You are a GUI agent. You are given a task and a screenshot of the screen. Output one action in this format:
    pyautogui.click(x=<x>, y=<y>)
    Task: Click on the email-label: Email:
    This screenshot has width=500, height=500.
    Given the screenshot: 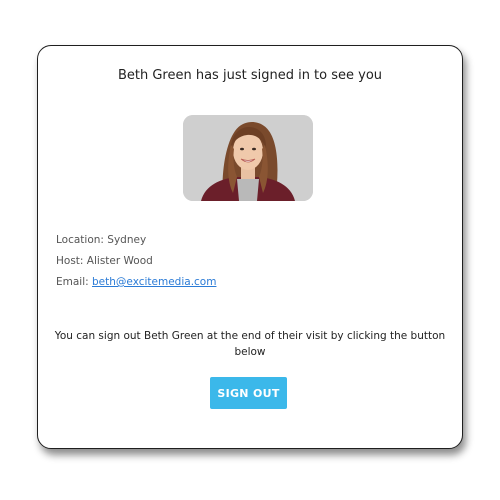 What is the action you would take?
    pyautogui.click(x=72, y=282)
    